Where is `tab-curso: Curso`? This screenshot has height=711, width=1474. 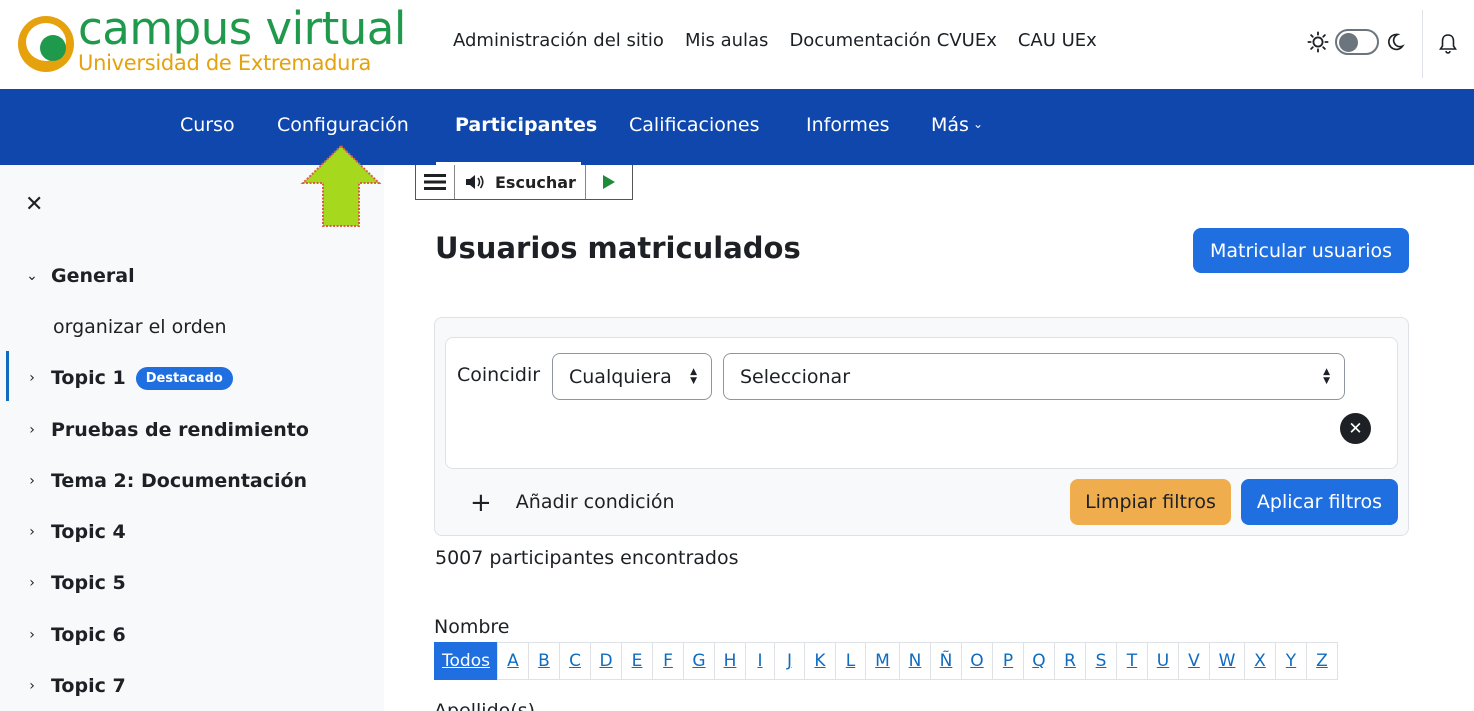
tab-curso: Curso is located at coordinates (207, 125).